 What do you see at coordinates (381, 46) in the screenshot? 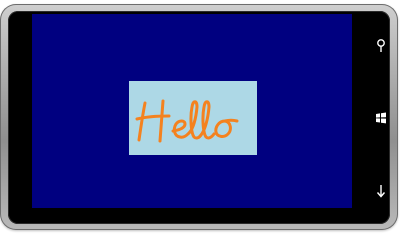
I see `search-icon` at bounding box center [381, 46].